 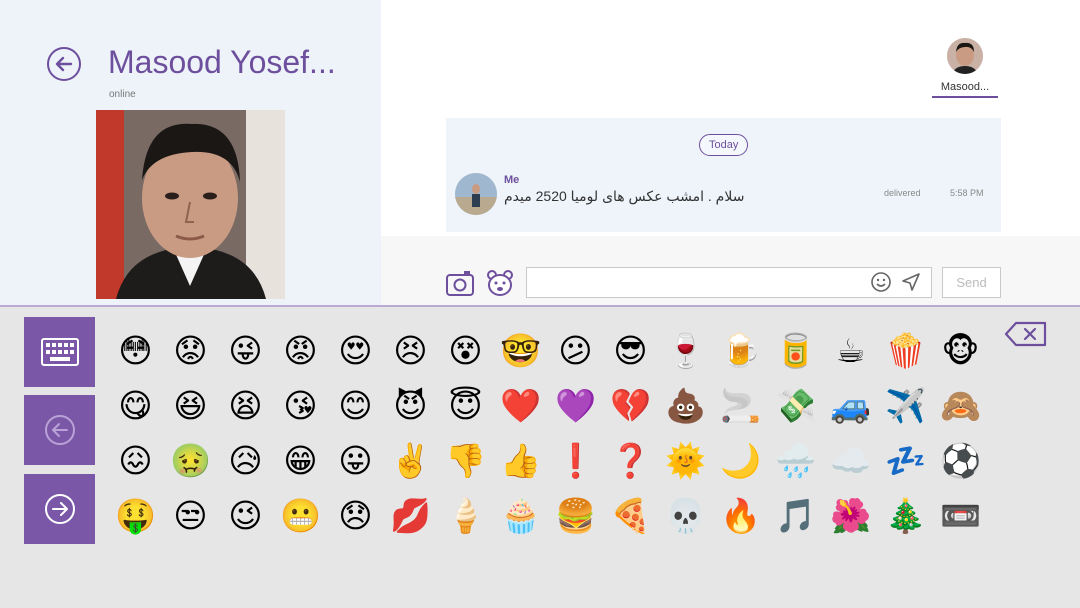 I want to click on sticker-button, so click(x=500, y=283).